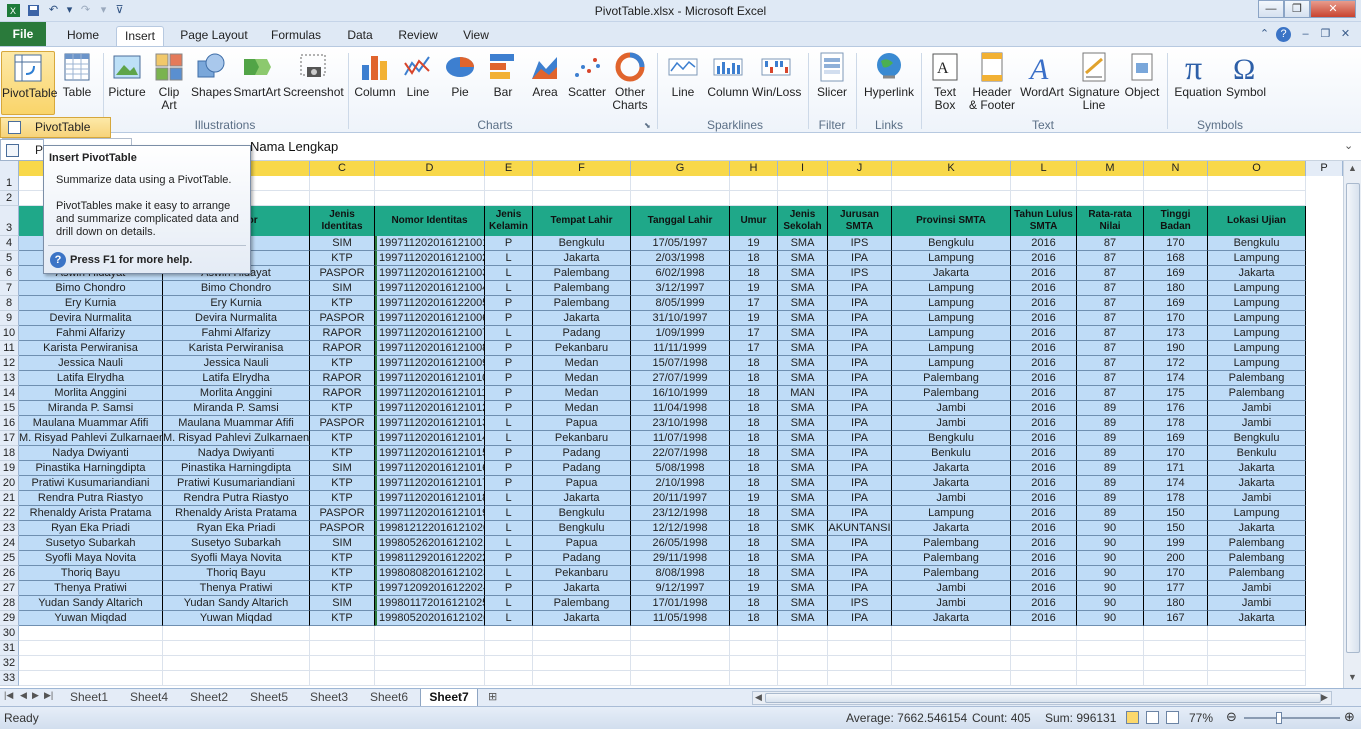  What do you see at coordinates (8, 695) in the screenshot?
I see `first-sheet-icon: |◀` at bounding box center [8, 695].